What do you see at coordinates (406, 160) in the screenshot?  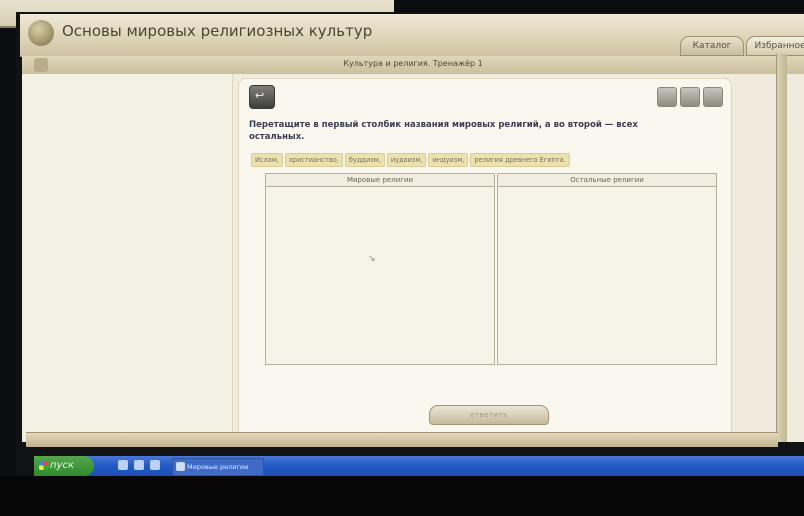 I see `term-chip: иудаизм,` at bounding box center [406, 160].